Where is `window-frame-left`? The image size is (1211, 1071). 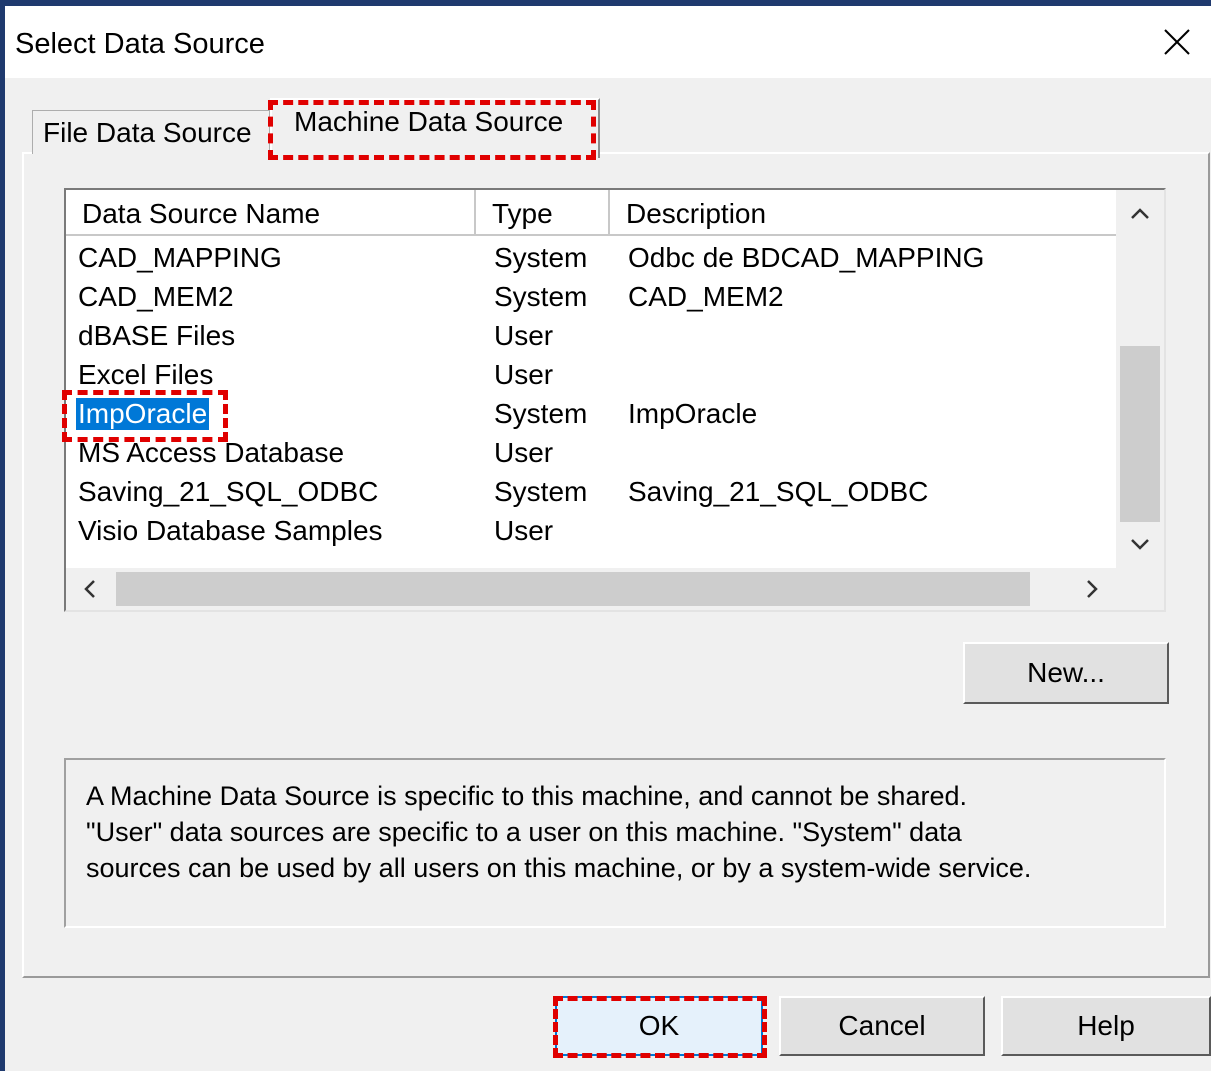
window-frame-left is located at coordinates (2, 535).